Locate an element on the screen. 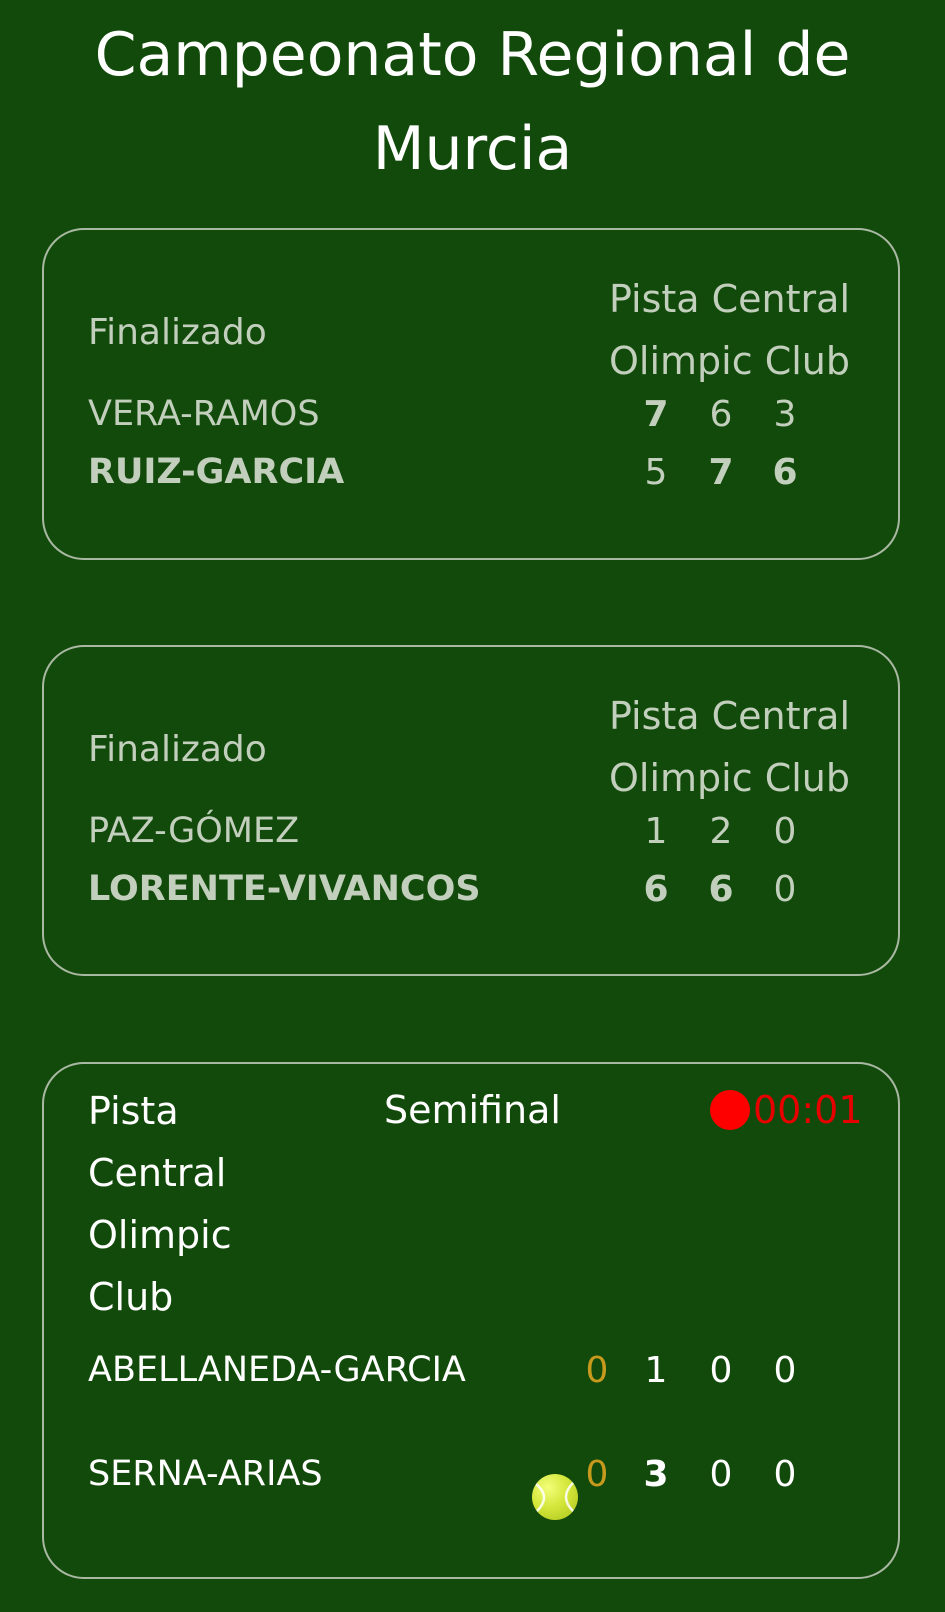 The height and width of the screenshot is (1612, 945). team-name: LORENTE-VIVANCOS is located at coordinates (284, 889).